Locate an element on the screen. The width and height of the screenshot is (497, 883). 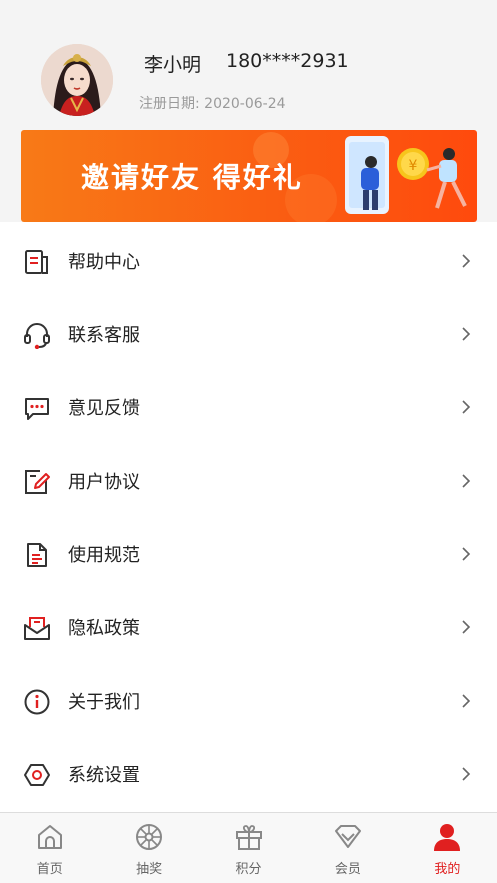
tab-label: 积分 is located at coordinates (248, 869).